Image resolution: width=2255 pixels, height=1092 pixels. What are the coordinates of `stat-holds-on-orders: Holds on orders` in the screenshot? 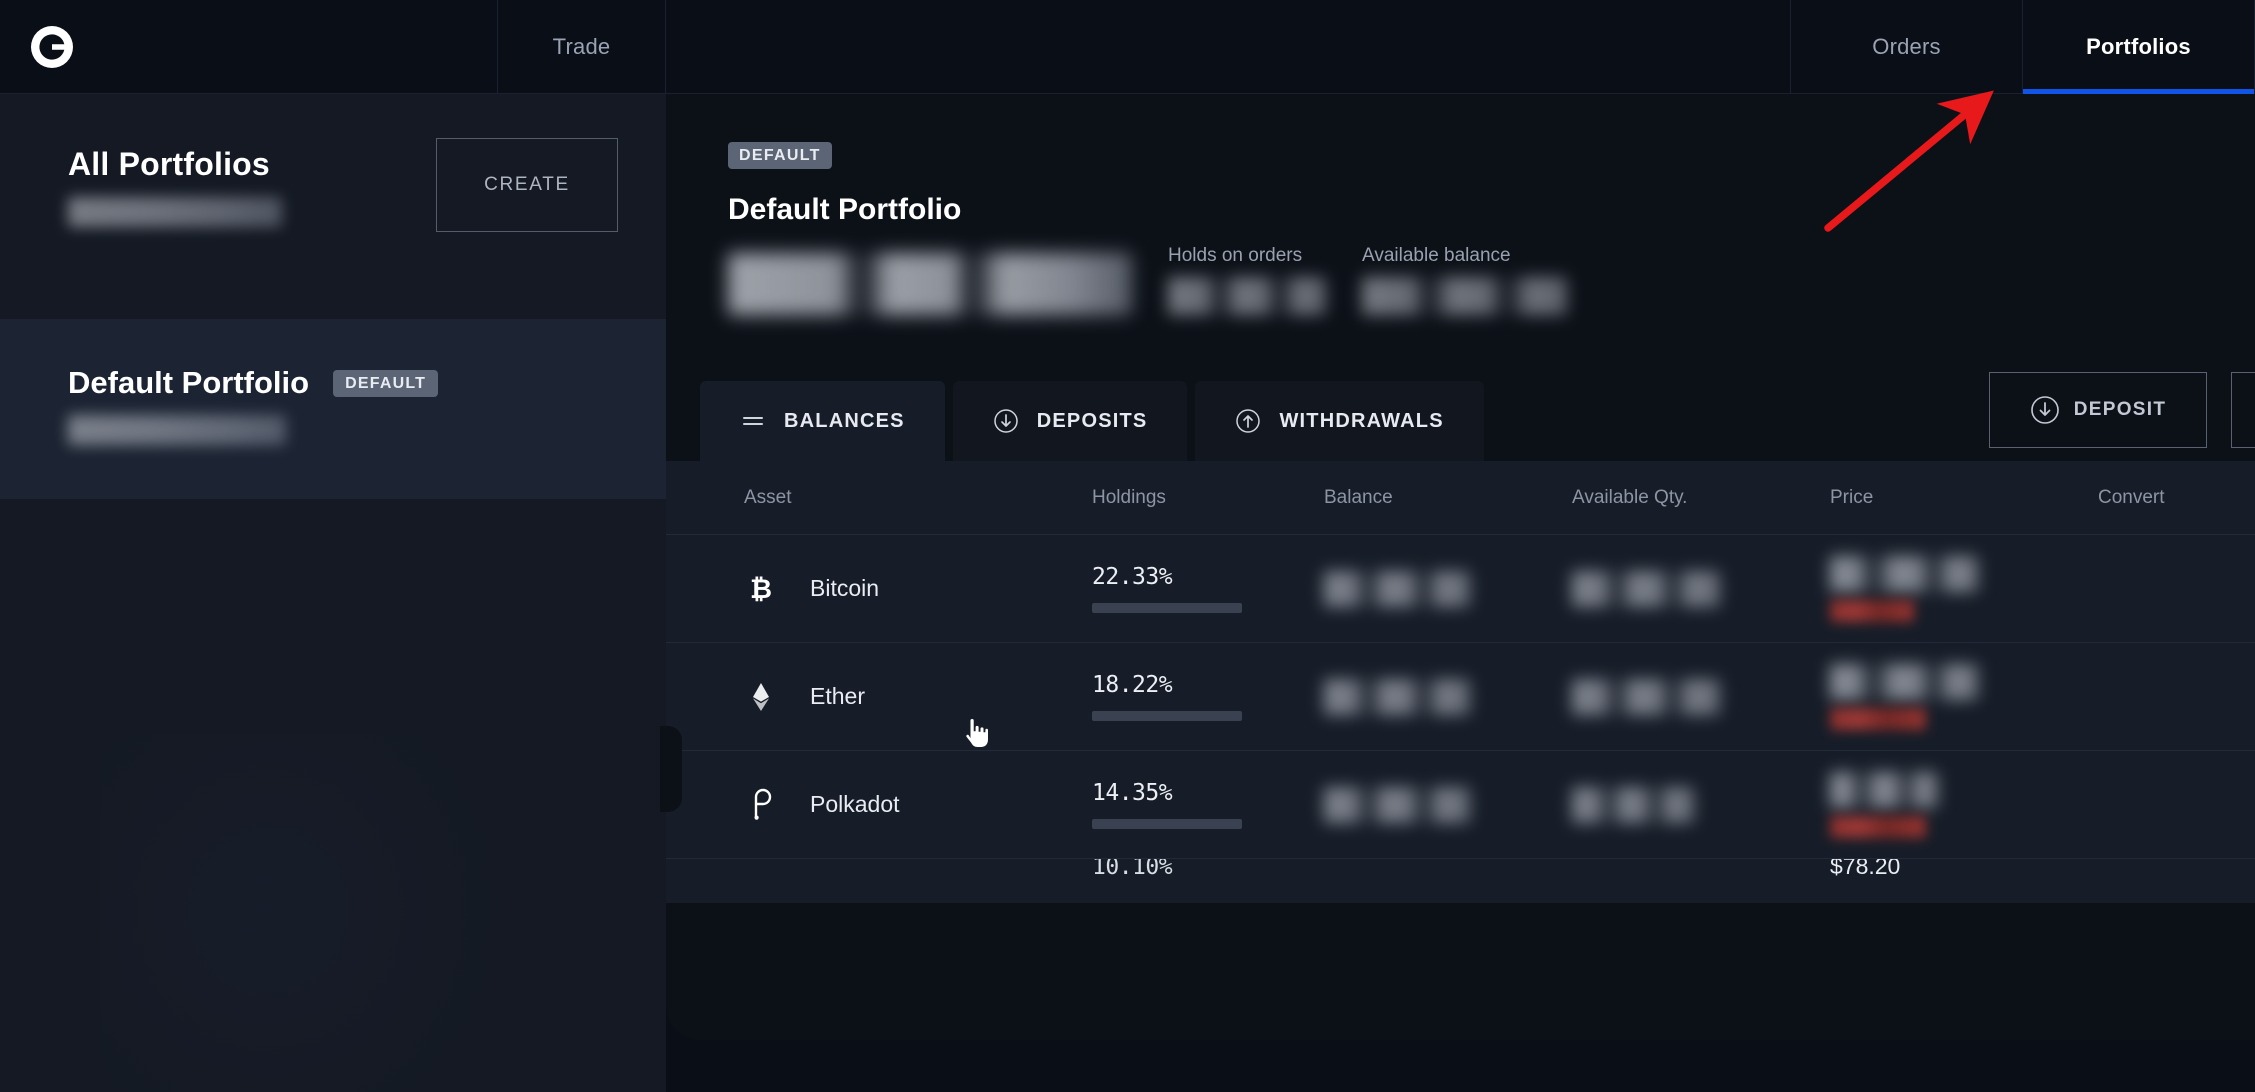 It's located at (1247, 280).